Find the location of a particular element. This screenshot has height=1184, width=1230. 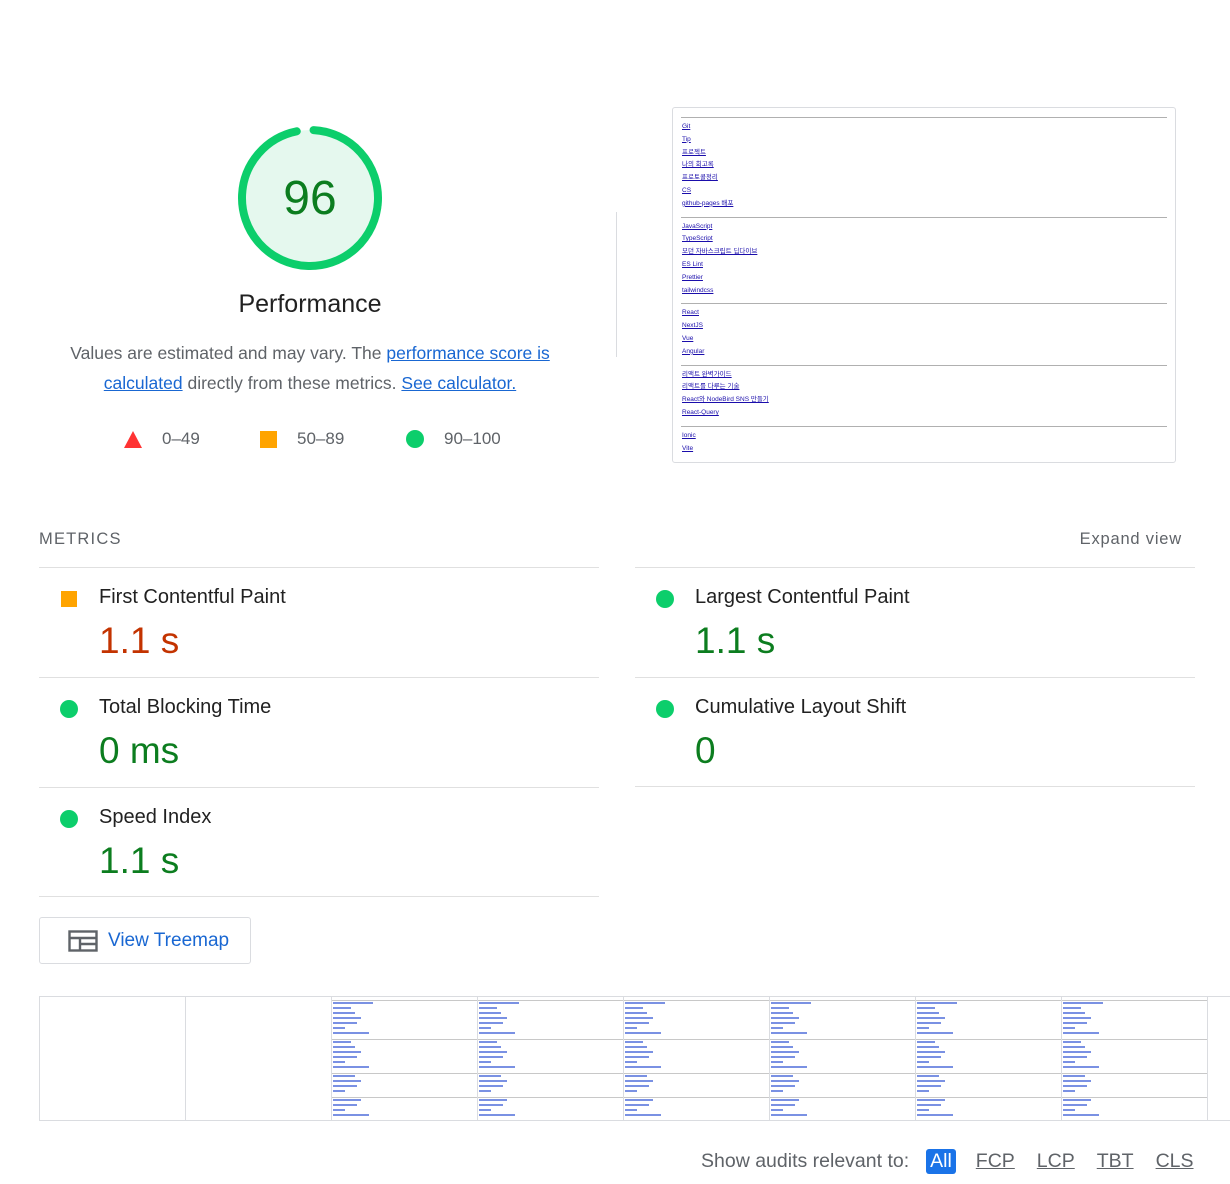

performance-score: 96 is located at coordinates (310, 198).